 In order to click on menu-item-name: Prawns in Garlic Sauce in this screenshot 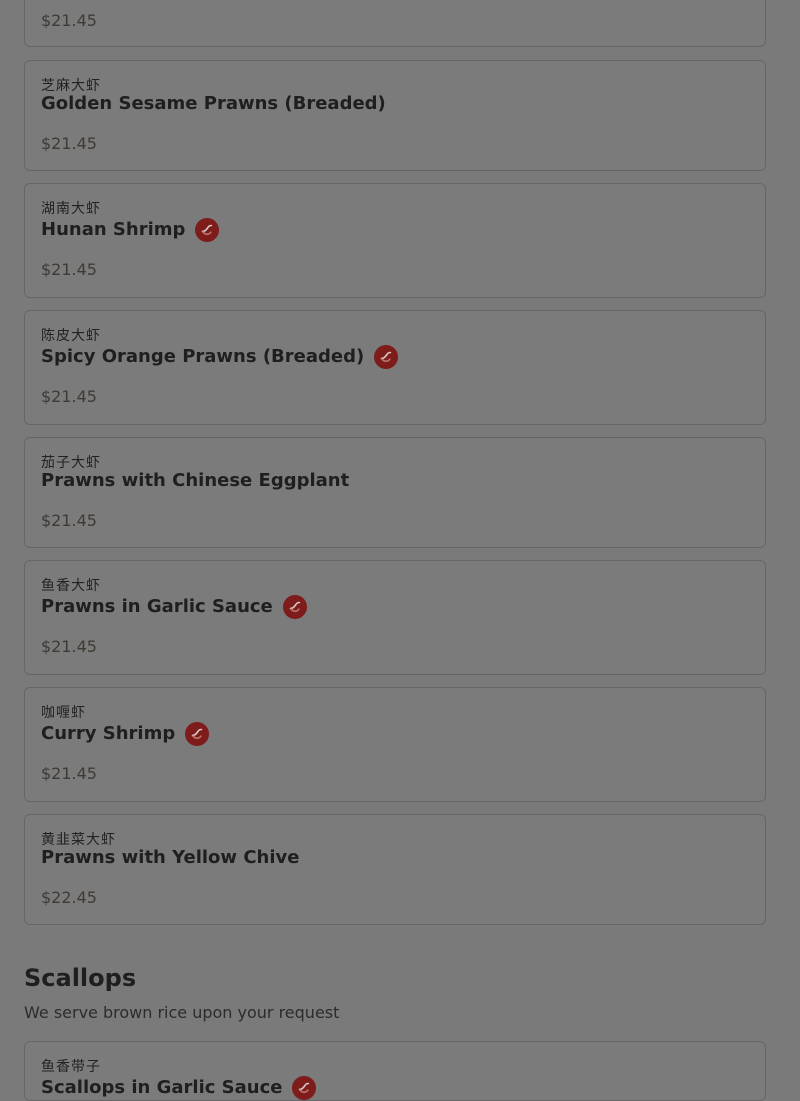, I will do `click(157, 606)`.